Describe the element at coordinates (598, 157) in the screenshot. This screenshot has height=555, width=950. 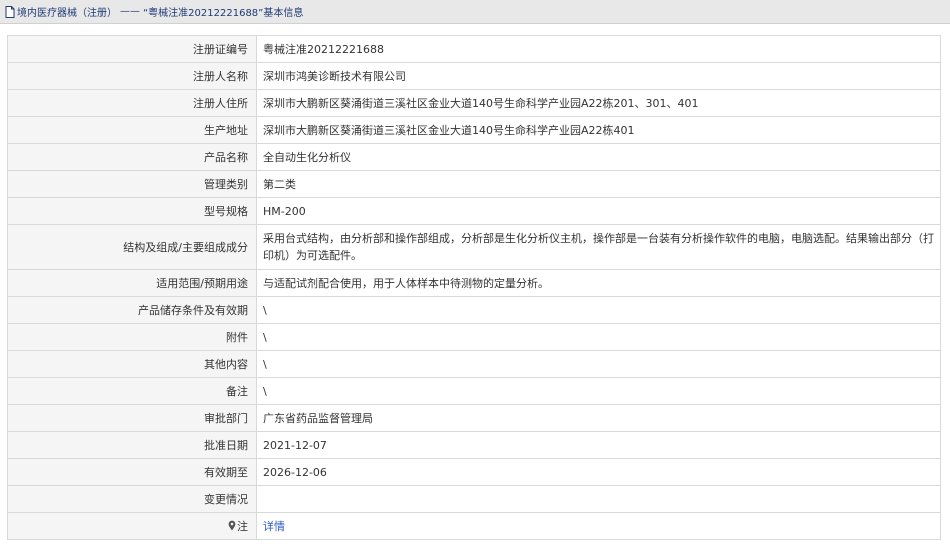
I see `row-value-product-name: 全自动生化分析仪` at that location.